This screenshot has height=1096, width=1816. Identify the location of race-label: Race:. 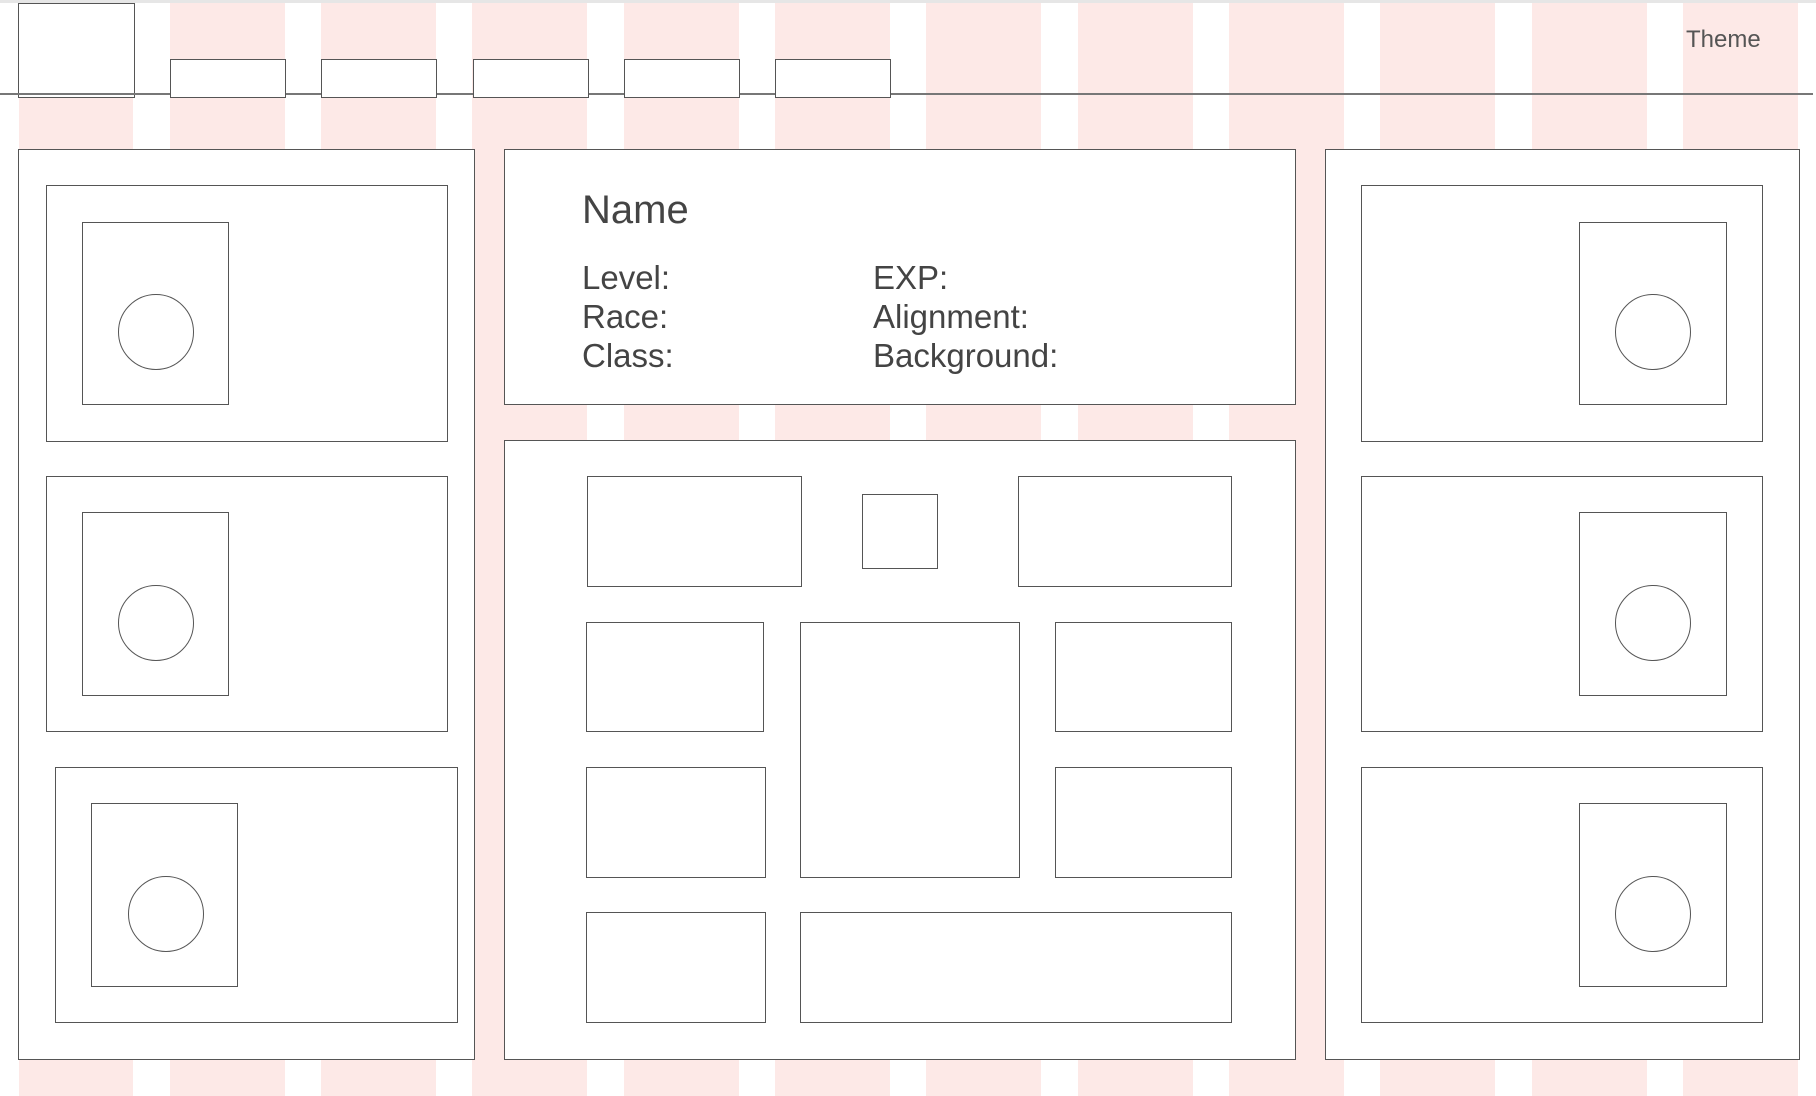
(625, 316).